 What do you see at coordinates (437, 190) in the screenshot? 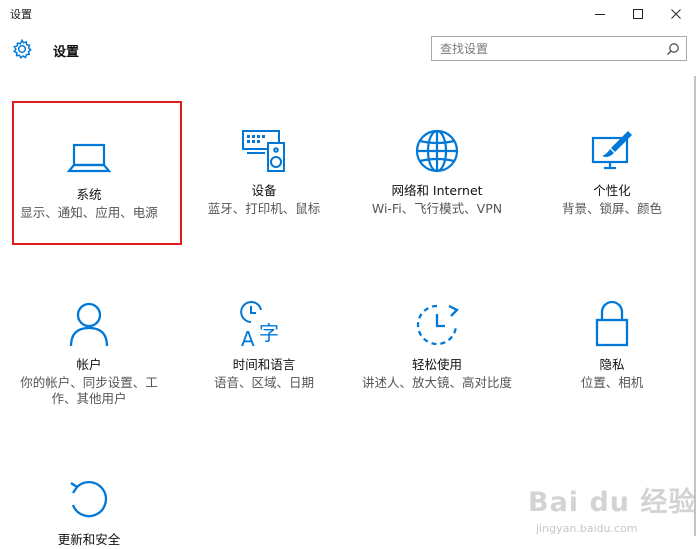
I see `tile-label: 网络和 Internet` at bounding box center [437, 190].